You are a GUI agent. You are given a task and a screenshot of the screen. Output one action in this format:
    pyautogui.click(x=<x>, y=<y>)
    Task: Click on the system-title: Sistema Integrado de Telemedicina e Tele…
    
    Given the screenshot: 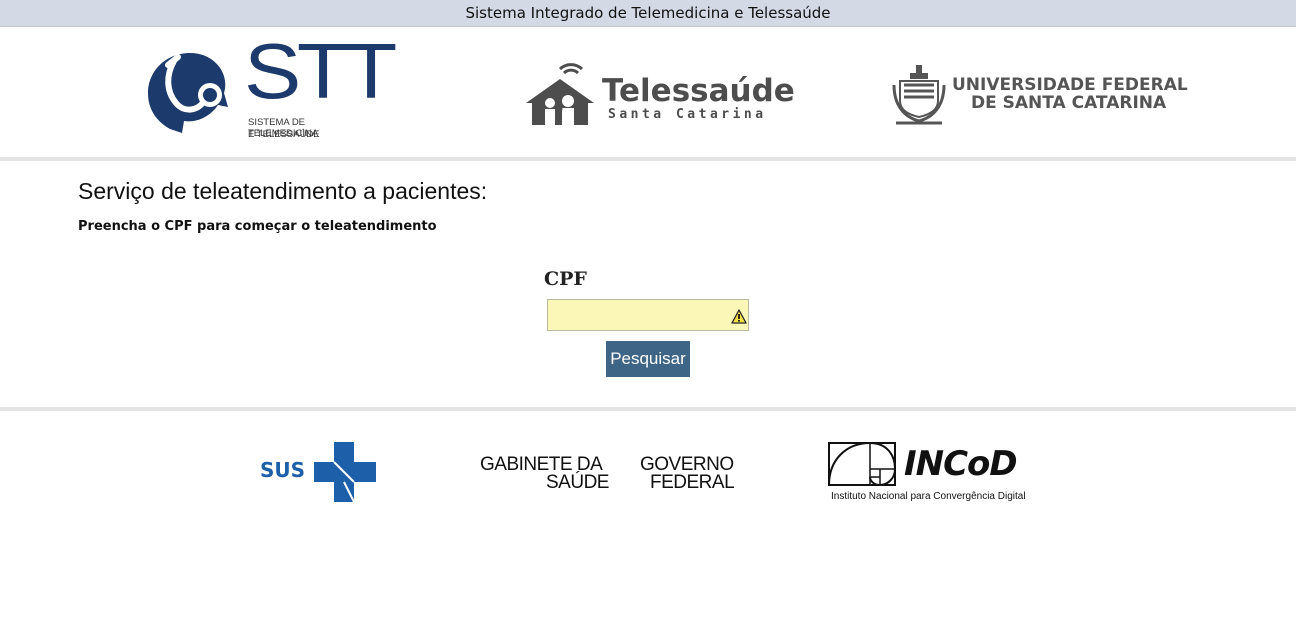 What is the action you would take?
    pyautogui.click(x=648, y=13)
    